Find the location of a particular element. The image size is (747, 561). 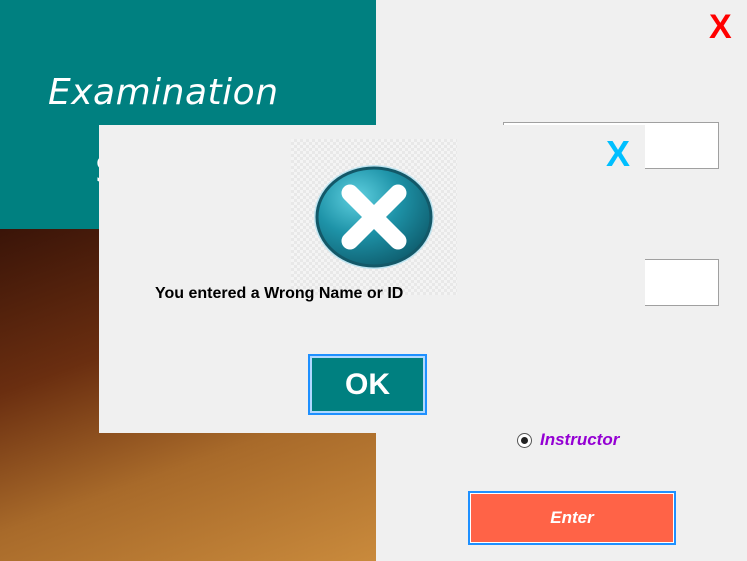

error-x-circle-icon is located at coordinates (374, 217).